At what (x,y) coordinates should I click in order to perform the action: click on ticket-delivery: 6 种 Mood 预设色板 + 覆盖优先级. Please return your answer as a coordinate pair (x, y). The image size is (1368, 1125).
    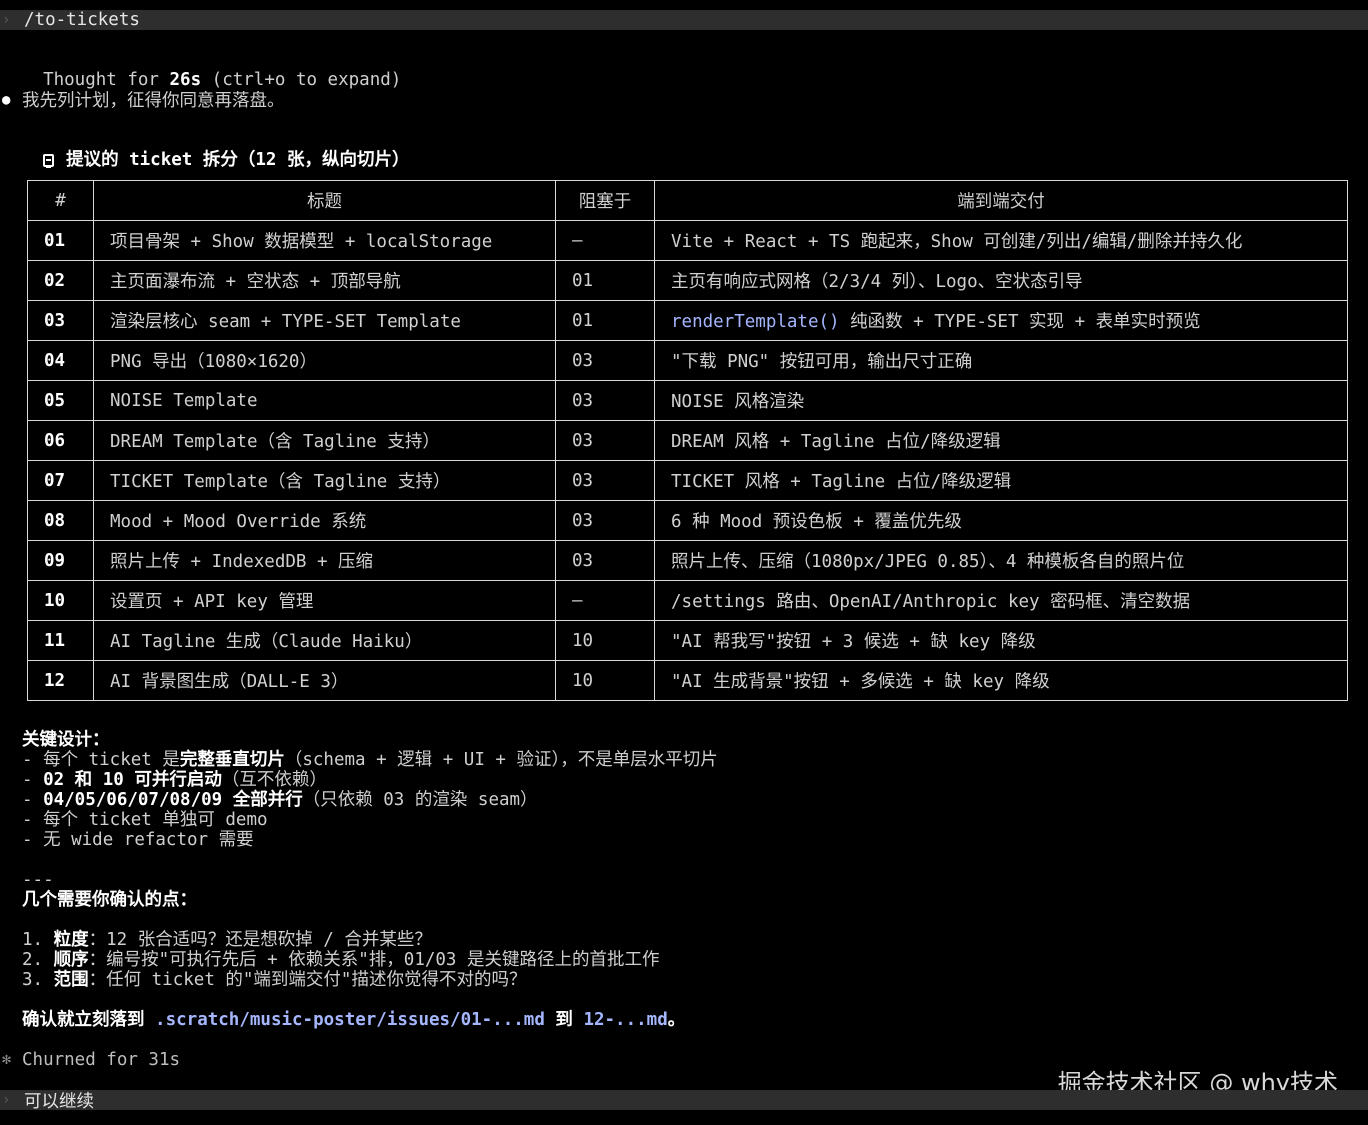
    Looking at the image, I should click on (1001, 520).